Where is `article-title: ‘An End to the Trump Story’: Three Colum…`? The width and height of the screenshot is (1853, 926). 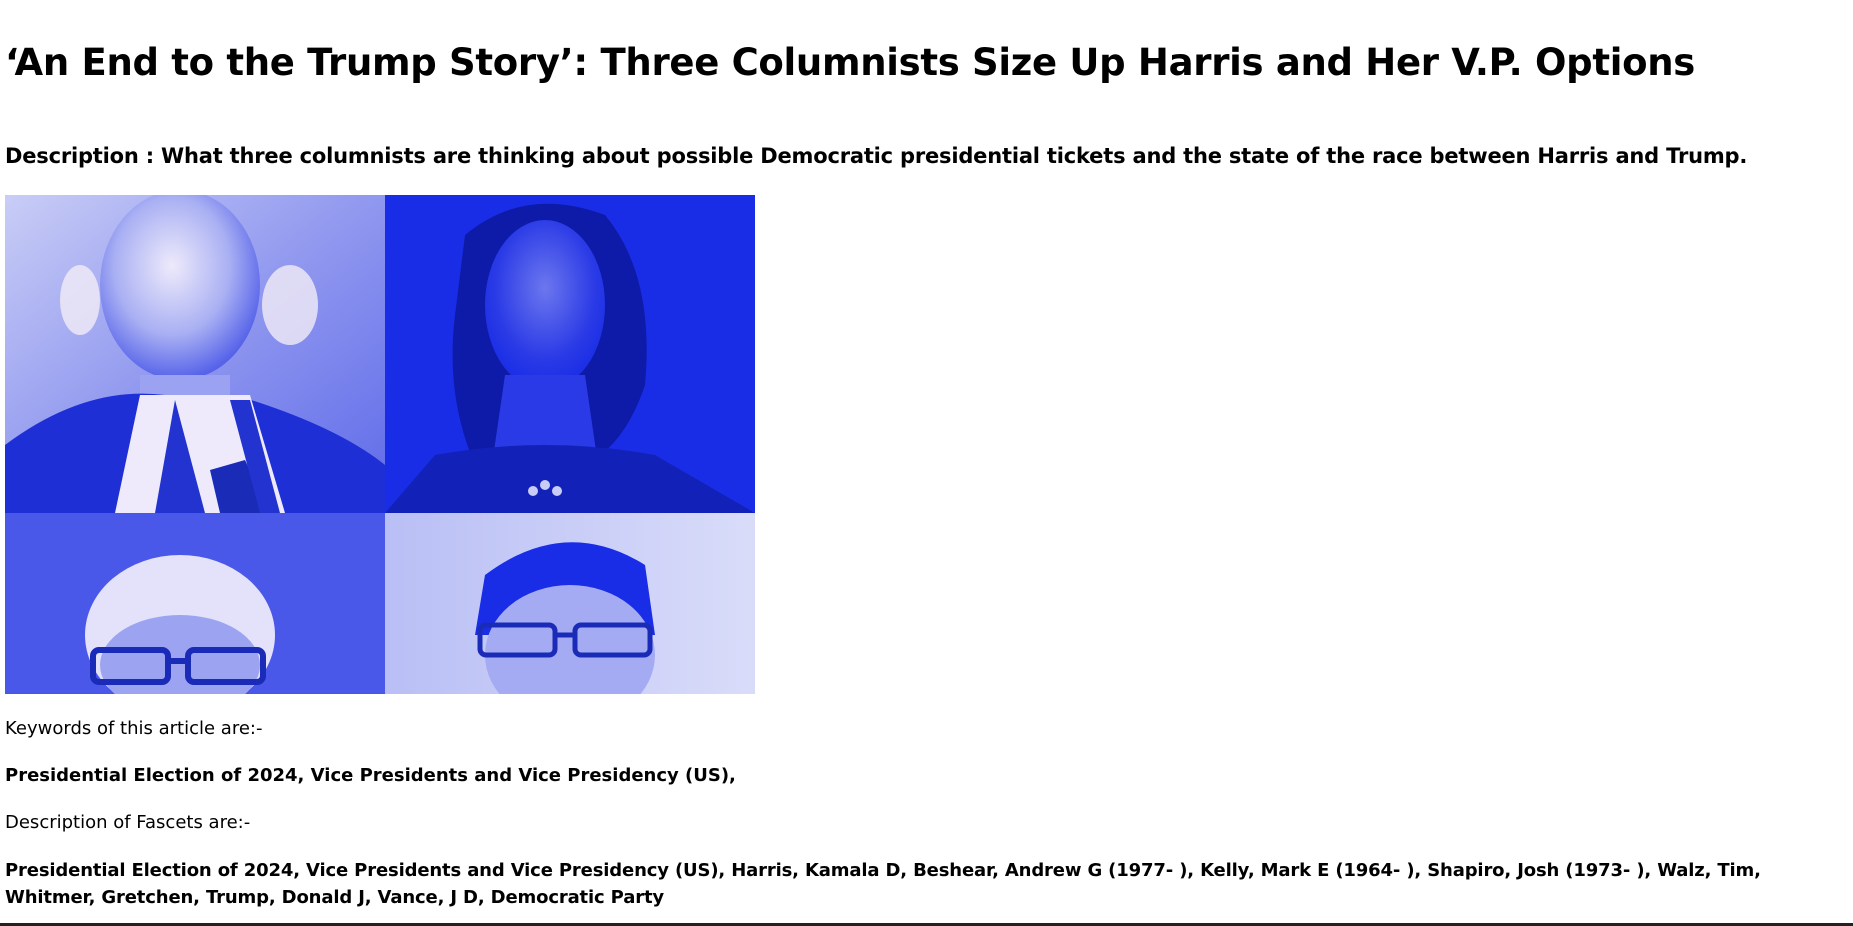
article-title: ‘An End to the Trump Story’: Three Colum… is located at coordinates (850, 62).